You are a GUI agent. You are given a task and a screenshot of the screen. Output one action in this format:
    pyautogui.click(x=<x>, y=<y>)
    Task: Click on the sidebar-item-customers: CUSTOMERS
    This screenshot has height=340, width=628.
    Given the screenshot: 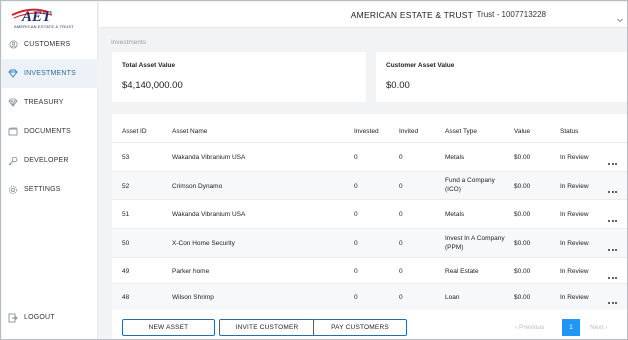 What is the action you would take?
    pyautogui.click(x=50, y=44)
    